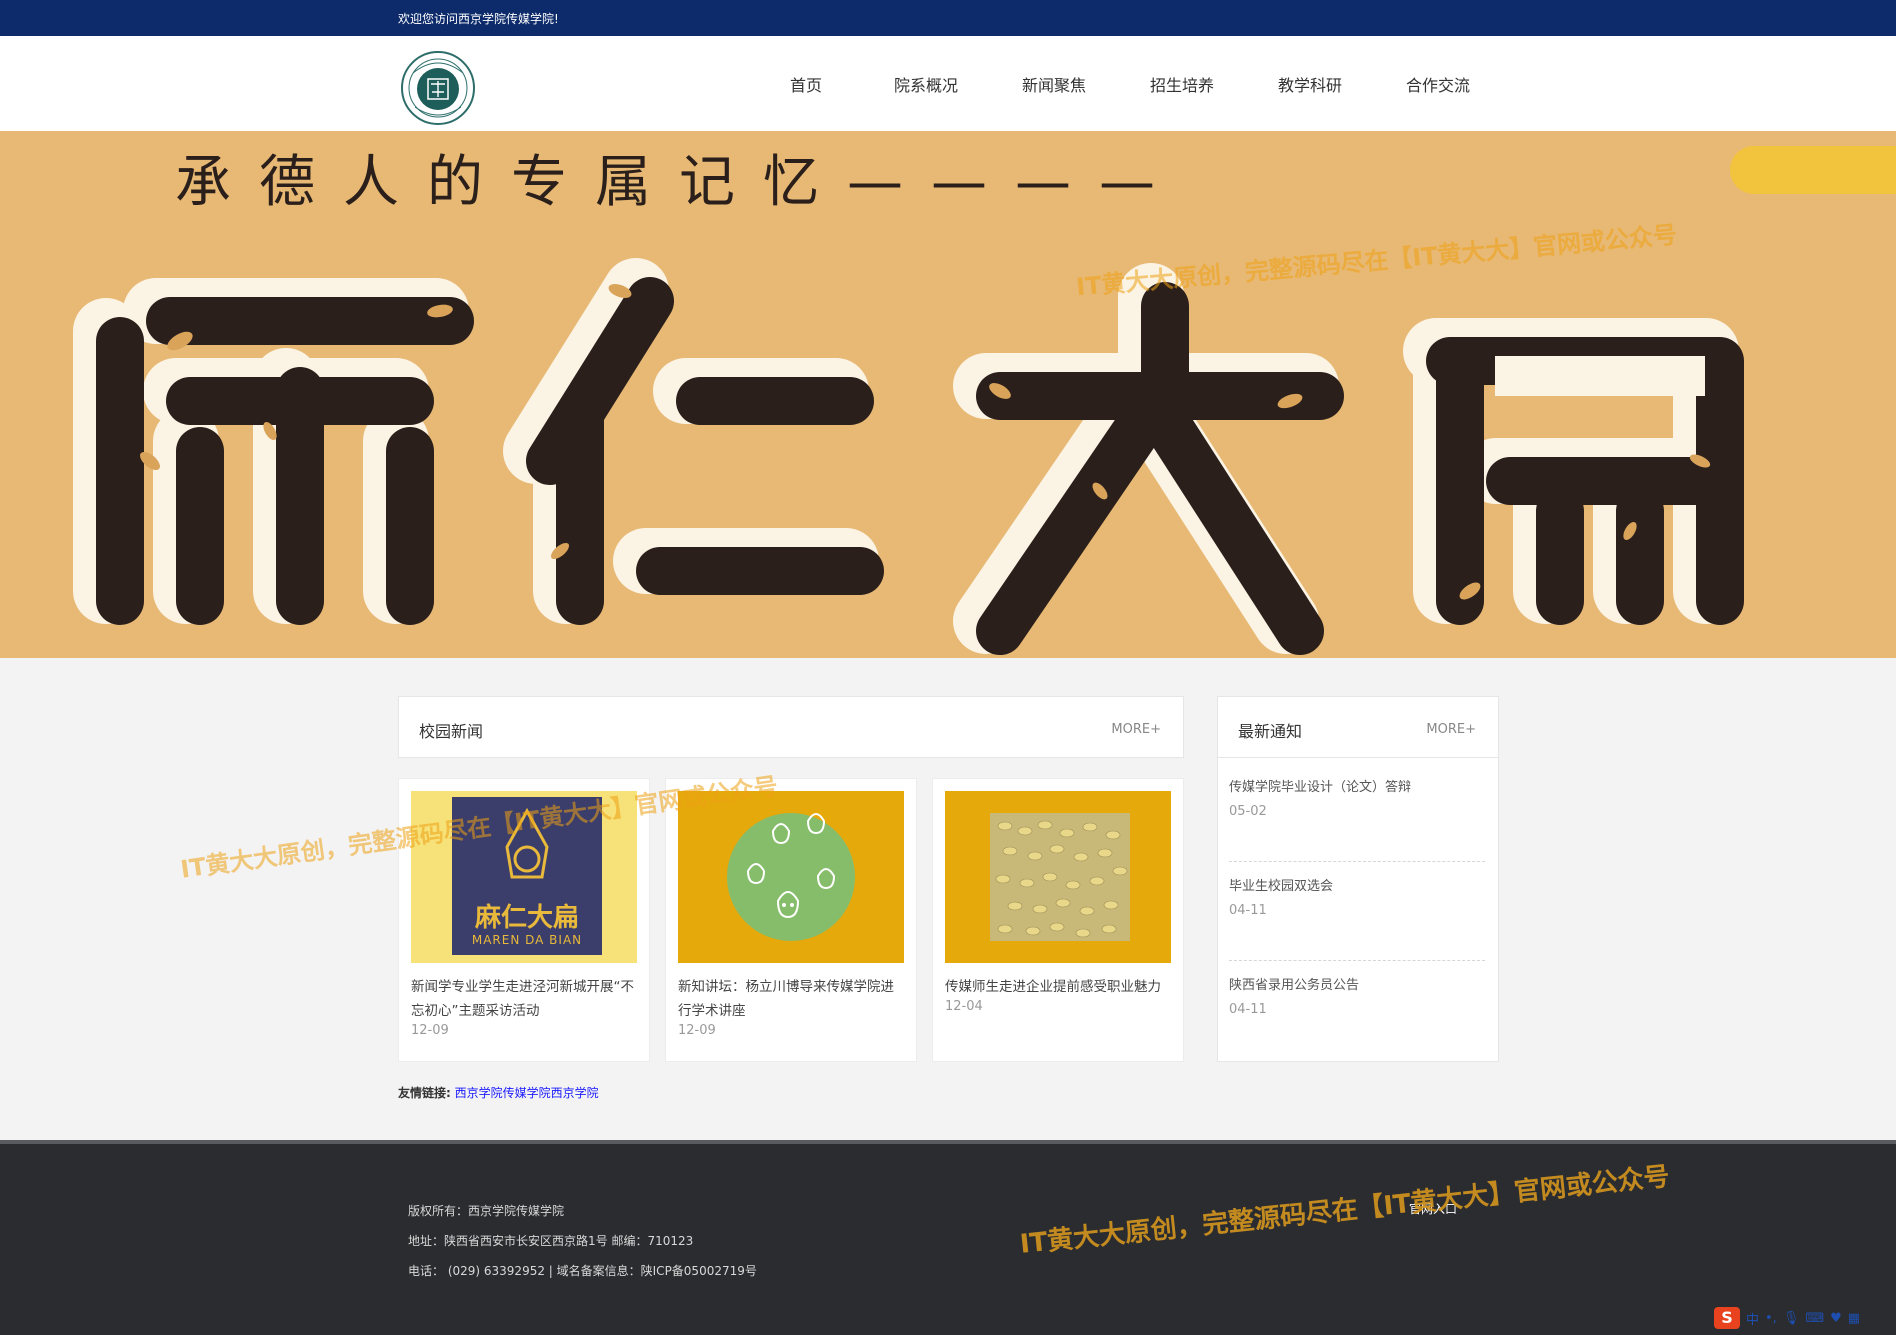 This screenshot has height=1335, width=1896. What do you see at coordinates (1771, 1318) in the screenshot?
I see `punctuation-icon: •,` at bounding box center [1771, 1318].